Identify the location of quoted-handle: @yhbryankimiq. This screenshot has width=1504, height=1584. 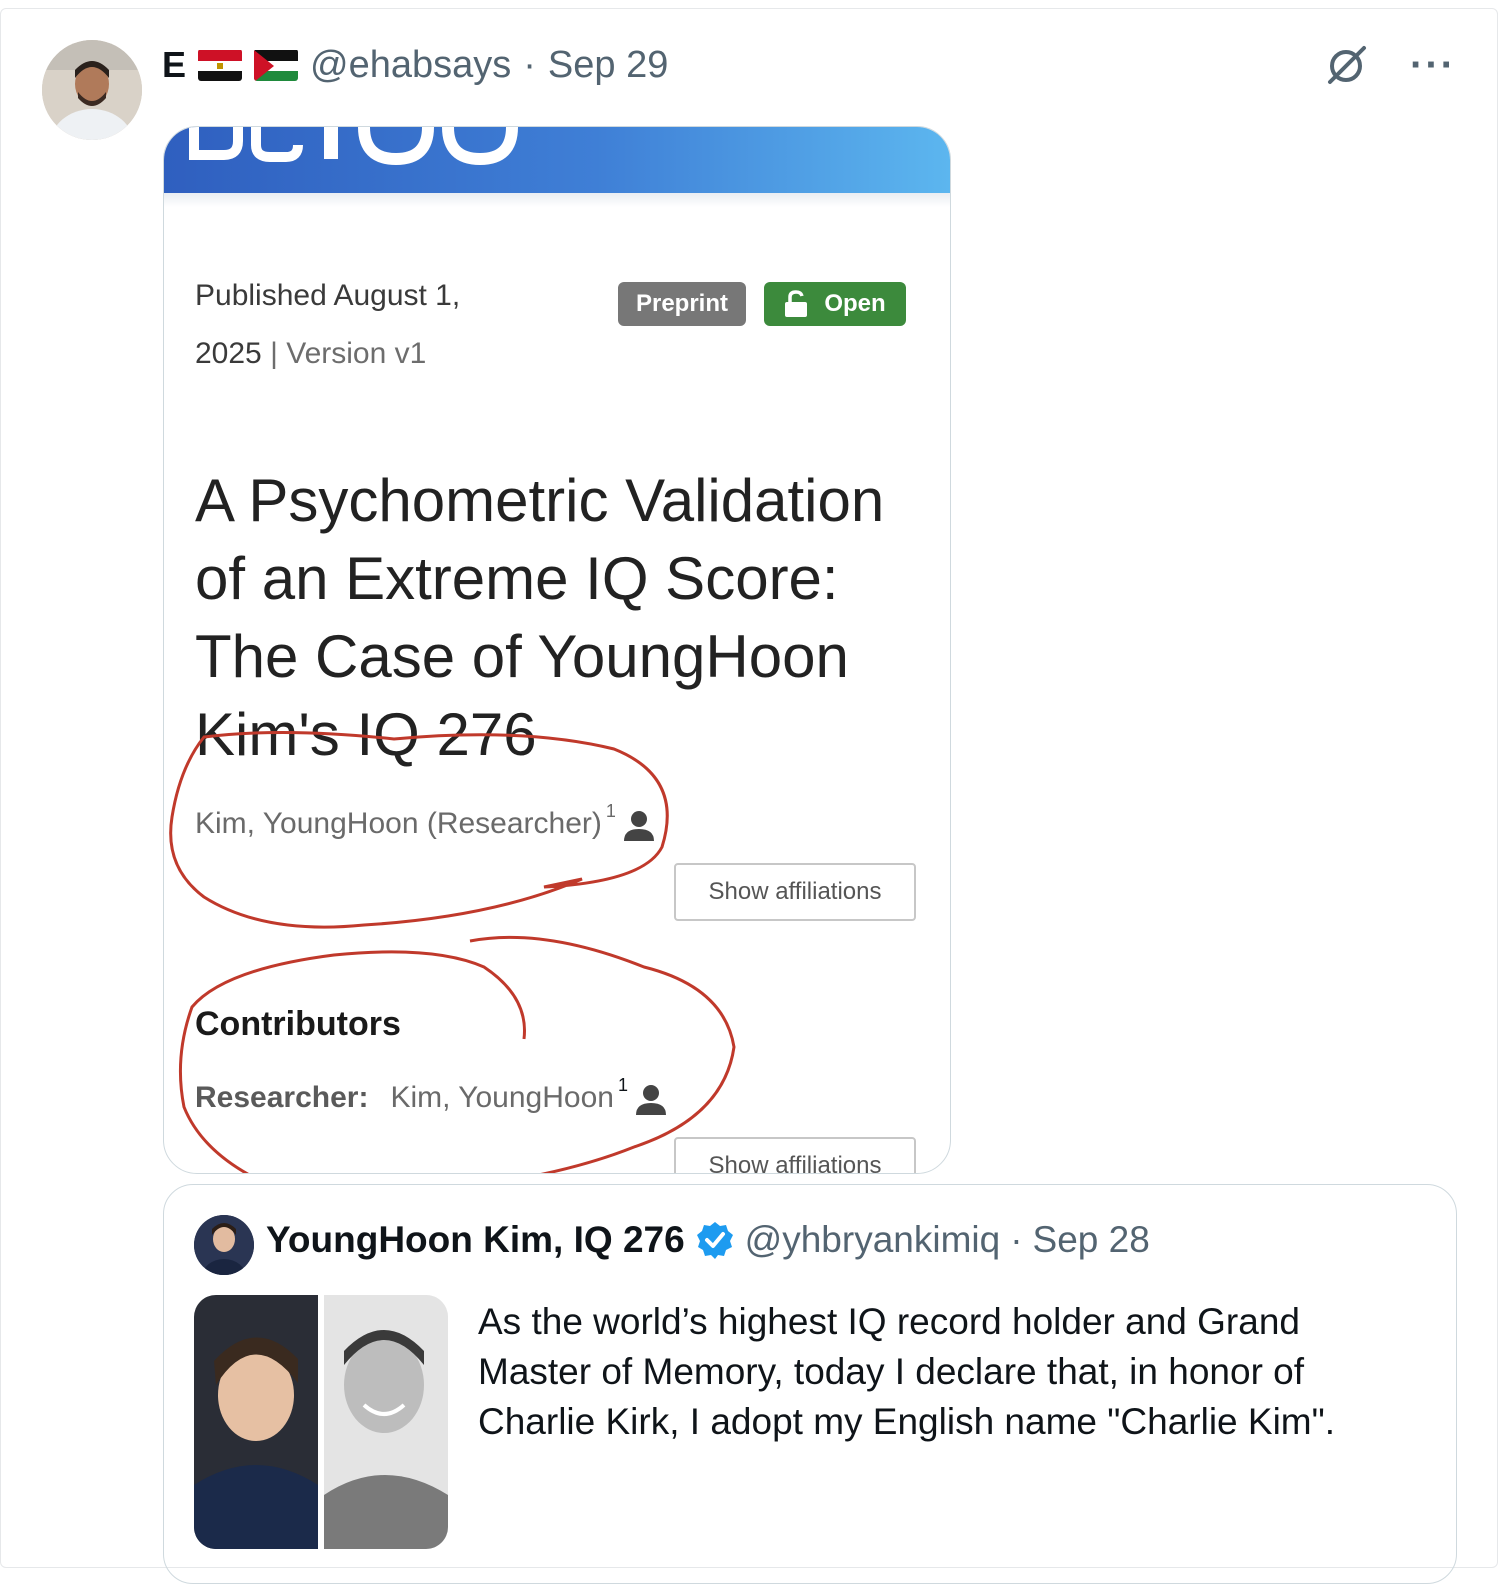
(873, 1240).